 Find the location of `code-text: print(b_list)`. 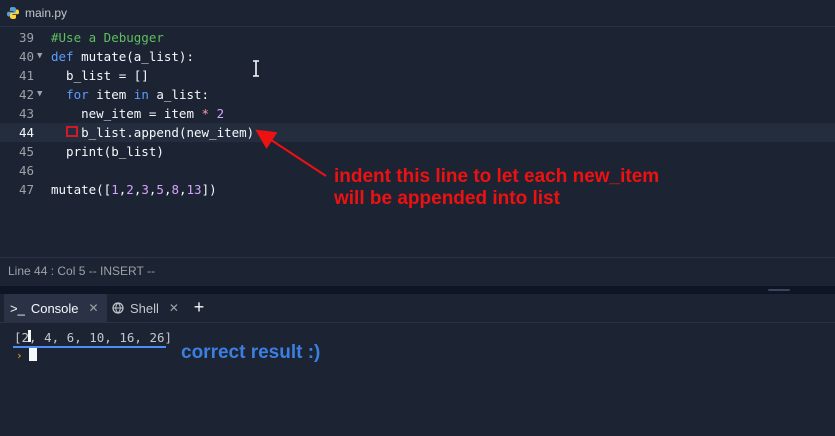

code-text: print(b_list) is located at coordinates (107, 151).